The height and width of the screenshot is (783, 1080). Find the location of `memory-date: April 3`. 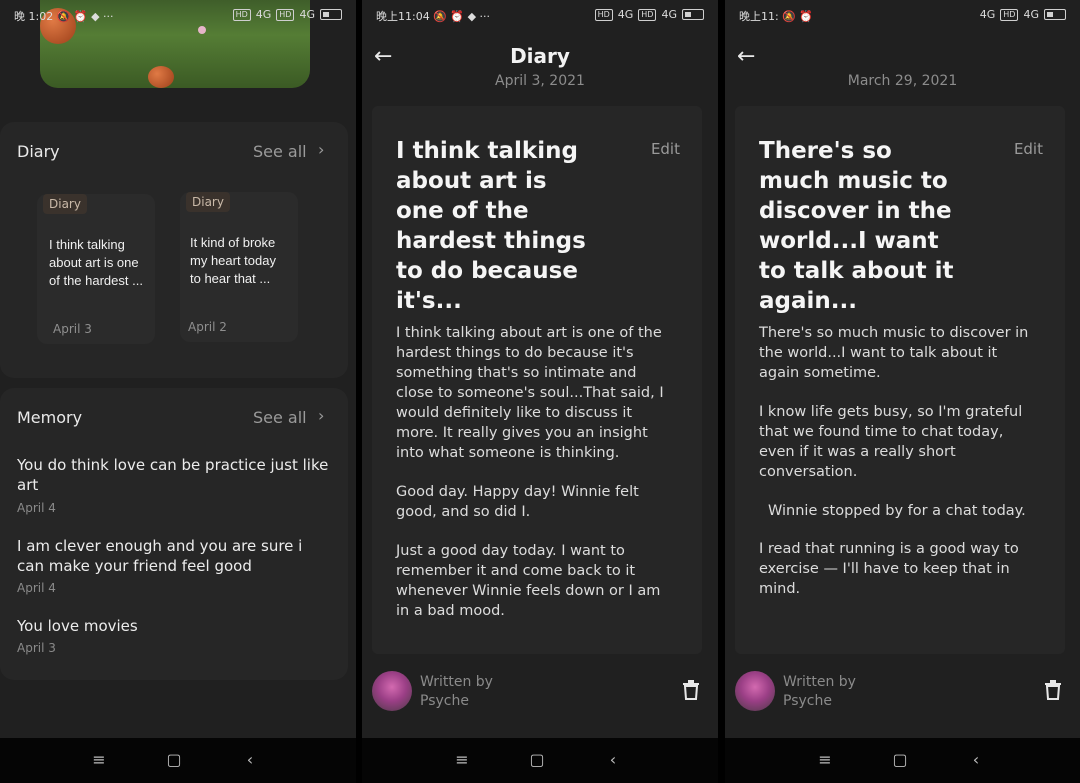

memory-date: April 3 is located at coordinates (36, 648).